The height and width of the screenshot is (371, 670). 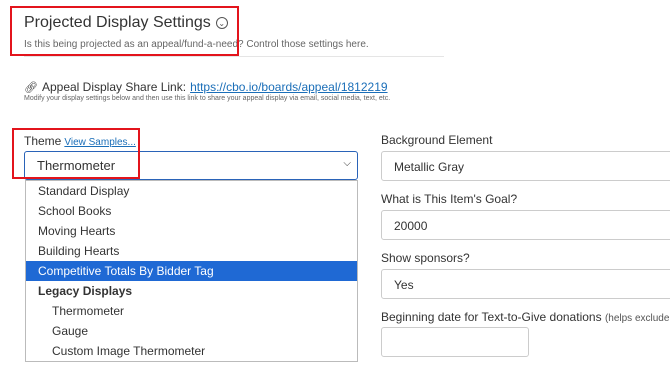 I want to click on dropdown-option: Thermometer, so click(x=191, y=311).